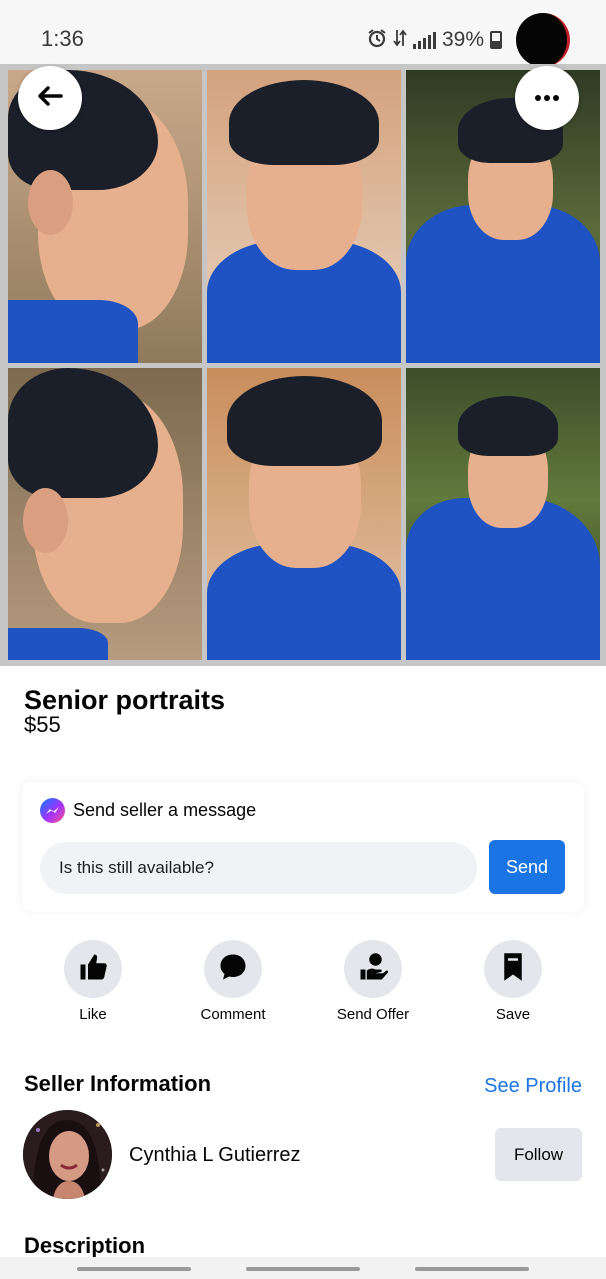  I want to click on message-card-header: Send seller a message, so click(148, 810).